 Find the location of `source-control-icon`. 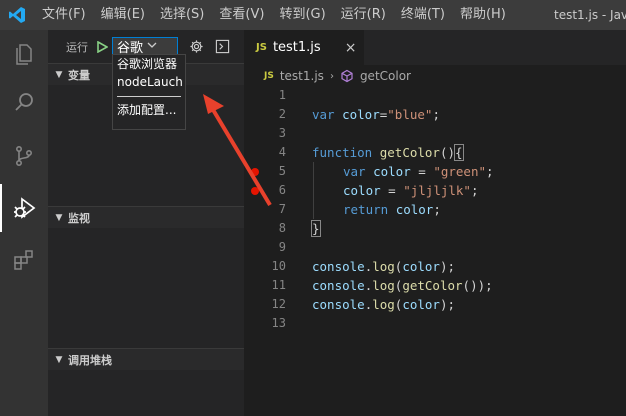

source-control-icon is located at coordinates (24, 156).